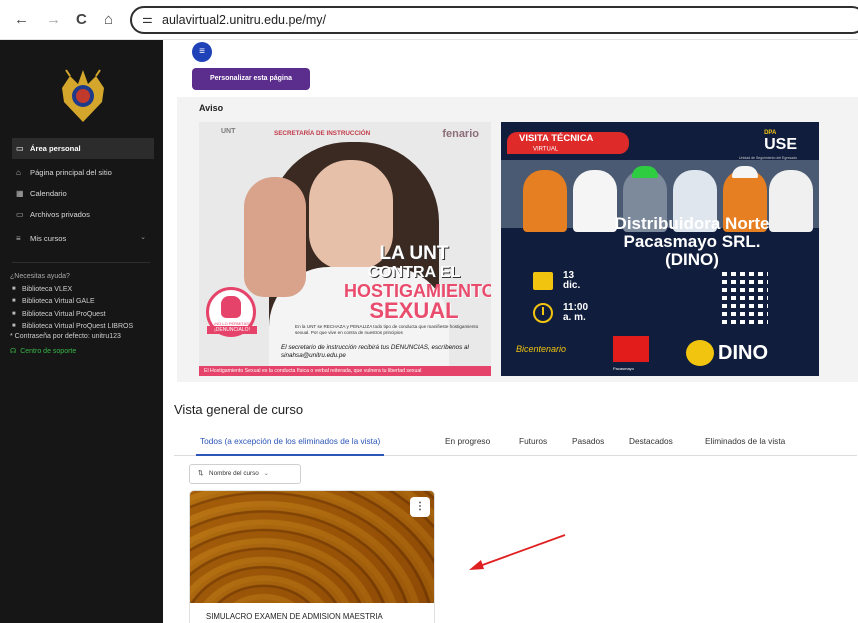 Image resolution: width=858 pixels, height=623 pixels. I want to click on course-image, so click(312, 547).